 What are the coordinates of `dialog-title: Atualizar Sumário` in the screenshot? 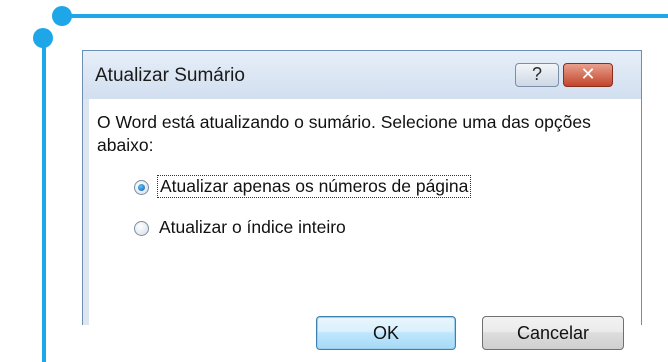 It's located at (170, 75).